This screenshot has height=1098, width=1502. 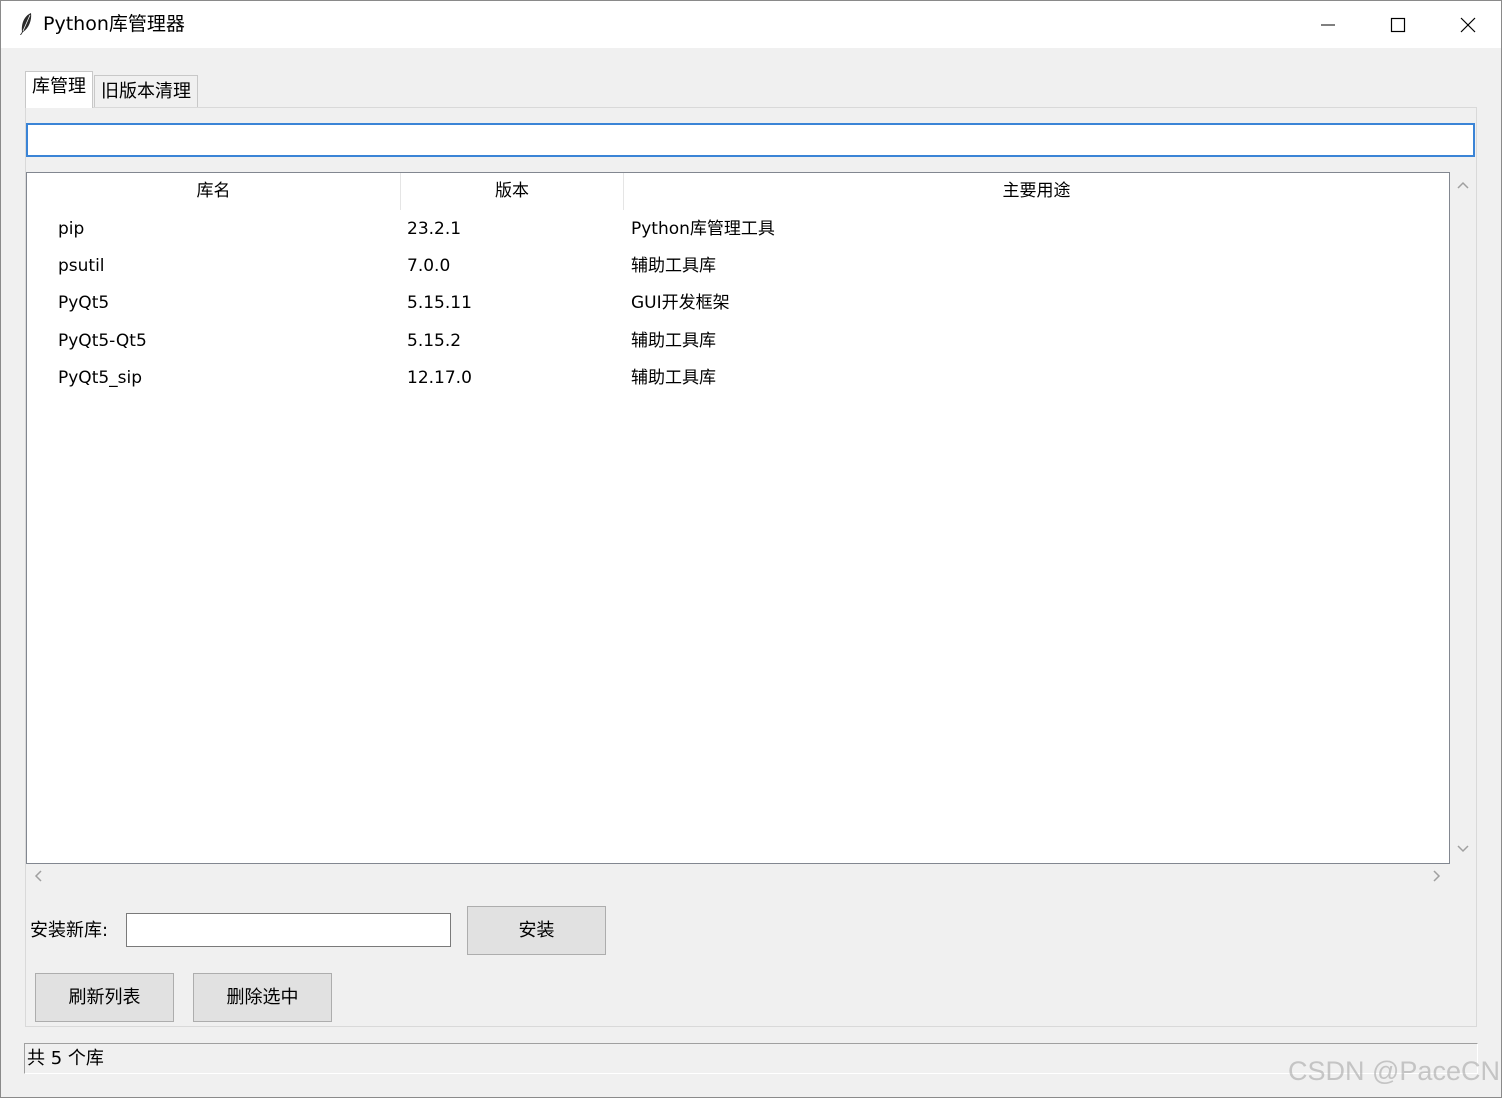 What do you see at coordinates (738, 877) in the screenshot?
I see `horizontal-scrollbar` at bounding box center [738, 877].